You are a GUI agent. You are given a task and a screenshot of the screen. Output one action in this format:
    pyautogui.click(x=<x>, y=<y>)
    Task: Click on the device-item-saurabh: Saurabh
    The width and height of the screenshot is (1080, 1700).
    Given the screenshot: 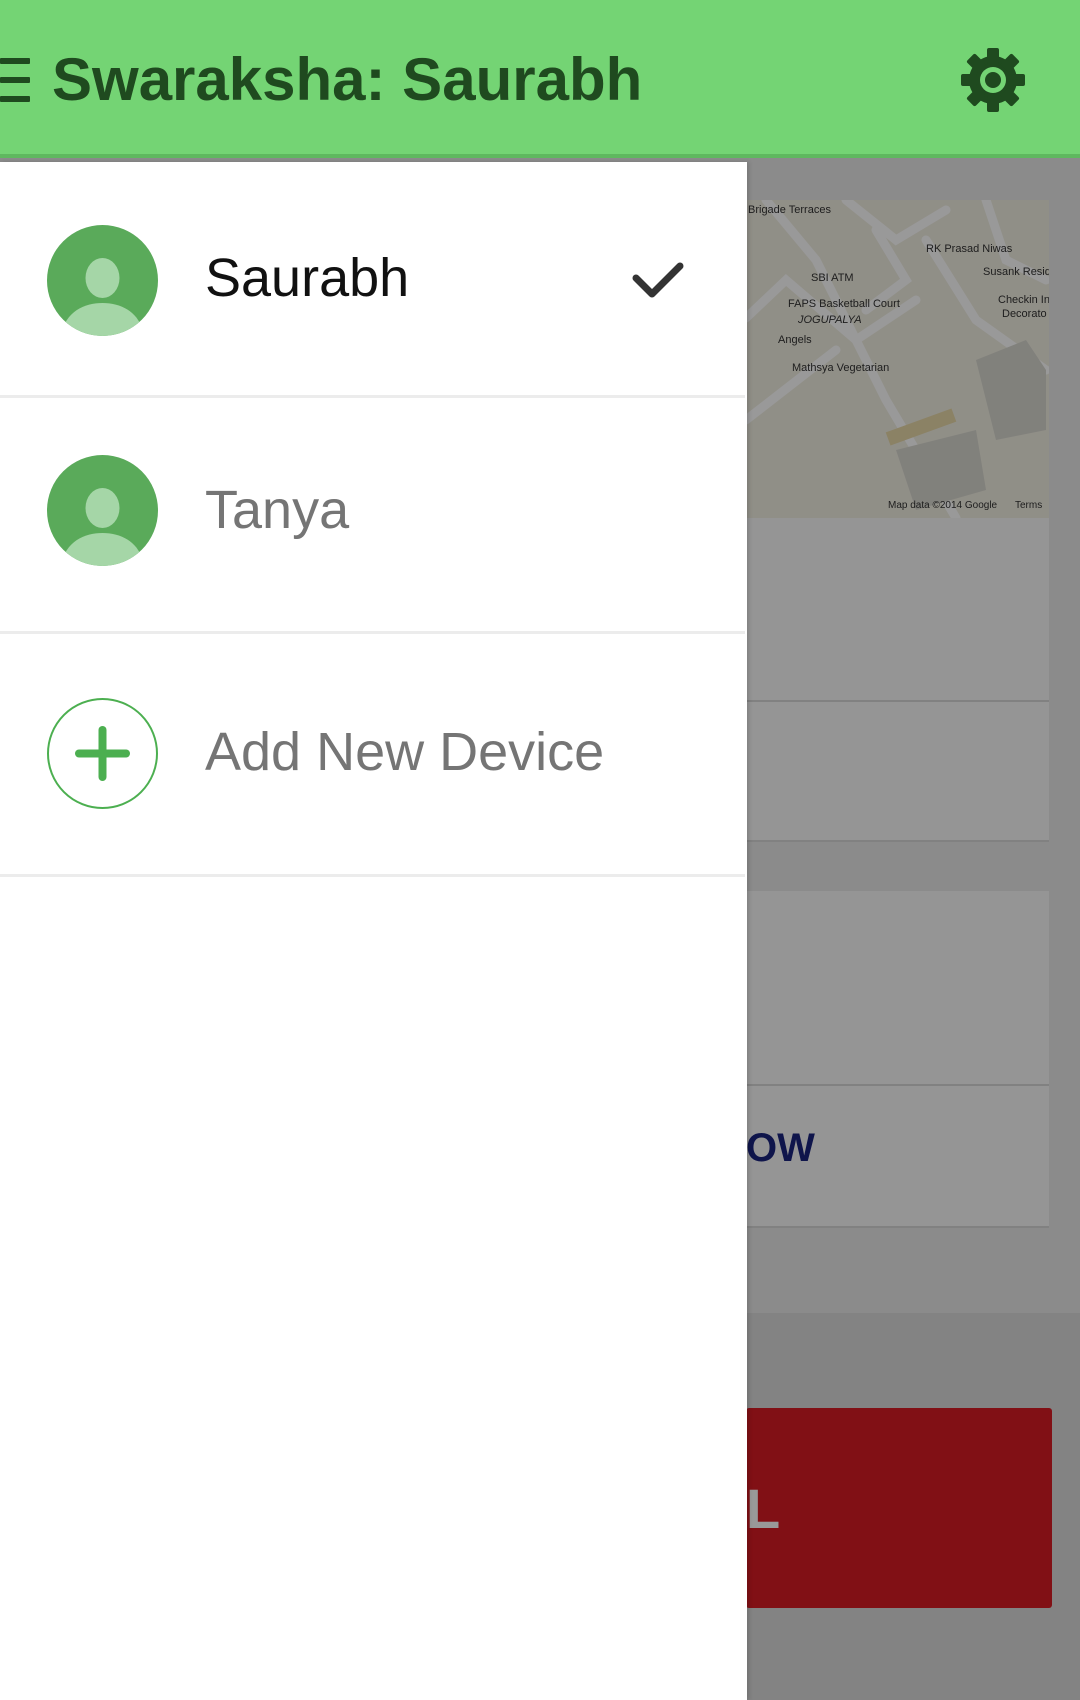 What is the action you would take?
    pyautogui.click(x=372, y=280)
    